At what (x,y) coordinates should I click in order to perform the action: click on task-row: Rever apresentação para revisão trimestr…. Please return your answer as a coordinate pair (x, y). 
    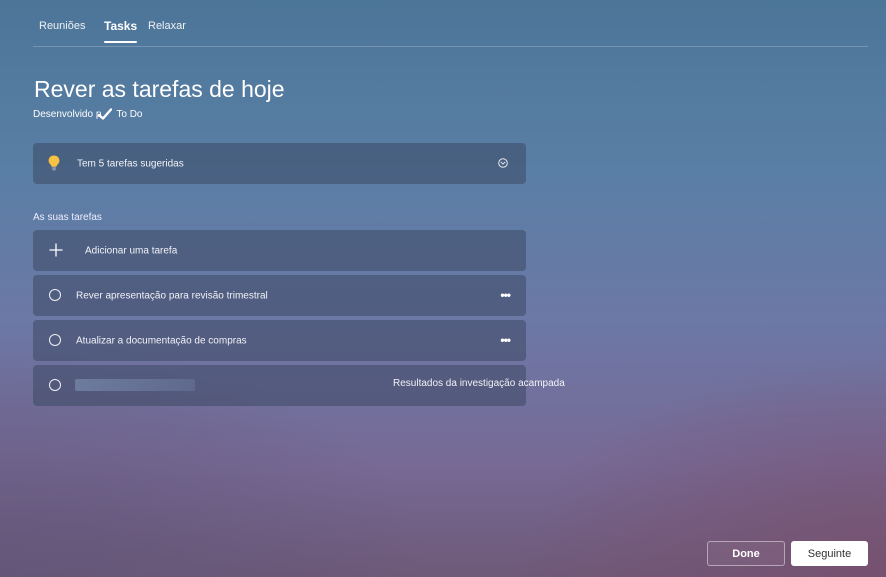
    Looking at the image, I should click on (279, 295).